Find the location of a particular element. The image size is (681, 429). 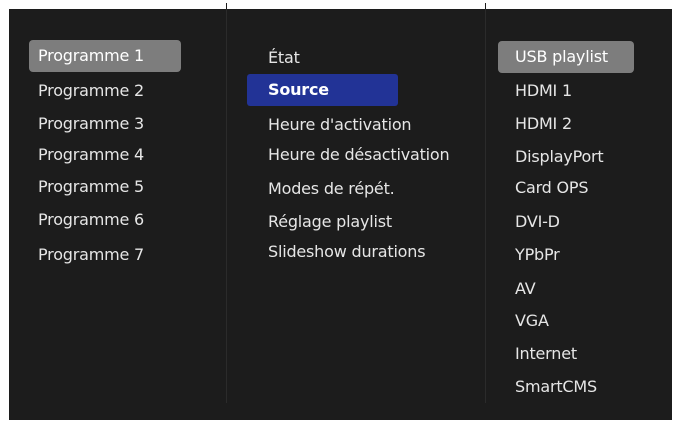

programme-item-7: Programme 7 is located at coordinates (105, 255).